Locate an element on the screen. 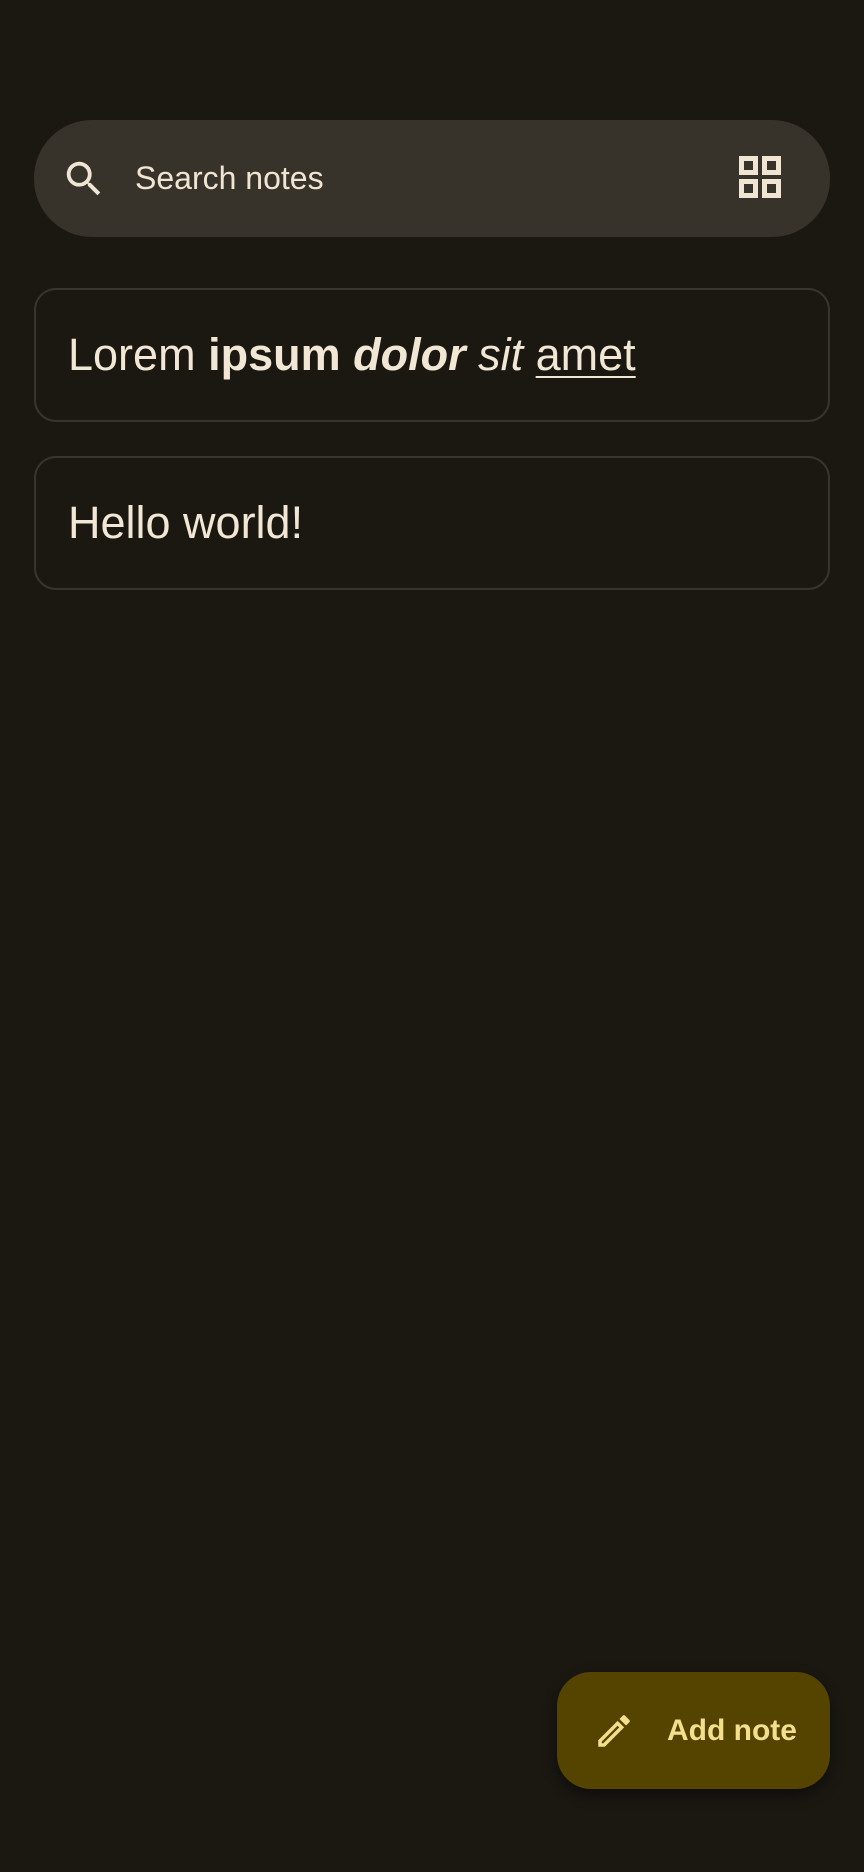  note-card: Hello world! is located at coordinates (432, 523).